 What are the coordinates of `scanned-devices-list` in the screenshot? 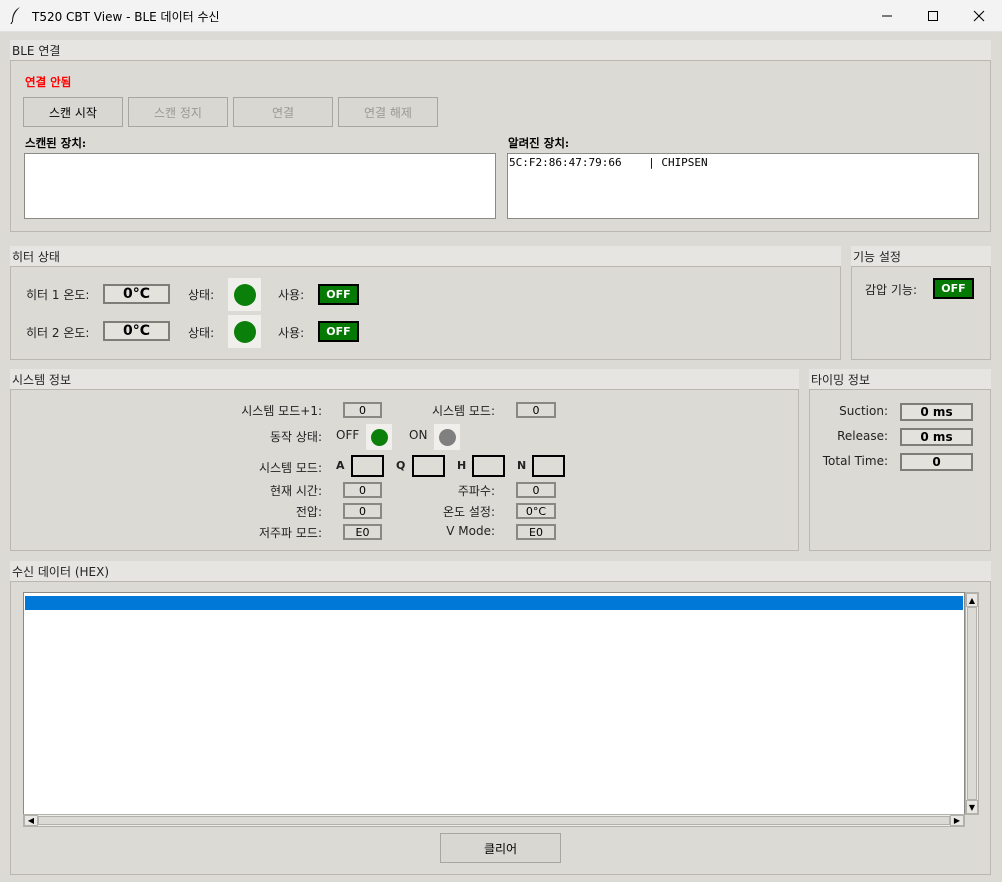 It's located at (260, 186).